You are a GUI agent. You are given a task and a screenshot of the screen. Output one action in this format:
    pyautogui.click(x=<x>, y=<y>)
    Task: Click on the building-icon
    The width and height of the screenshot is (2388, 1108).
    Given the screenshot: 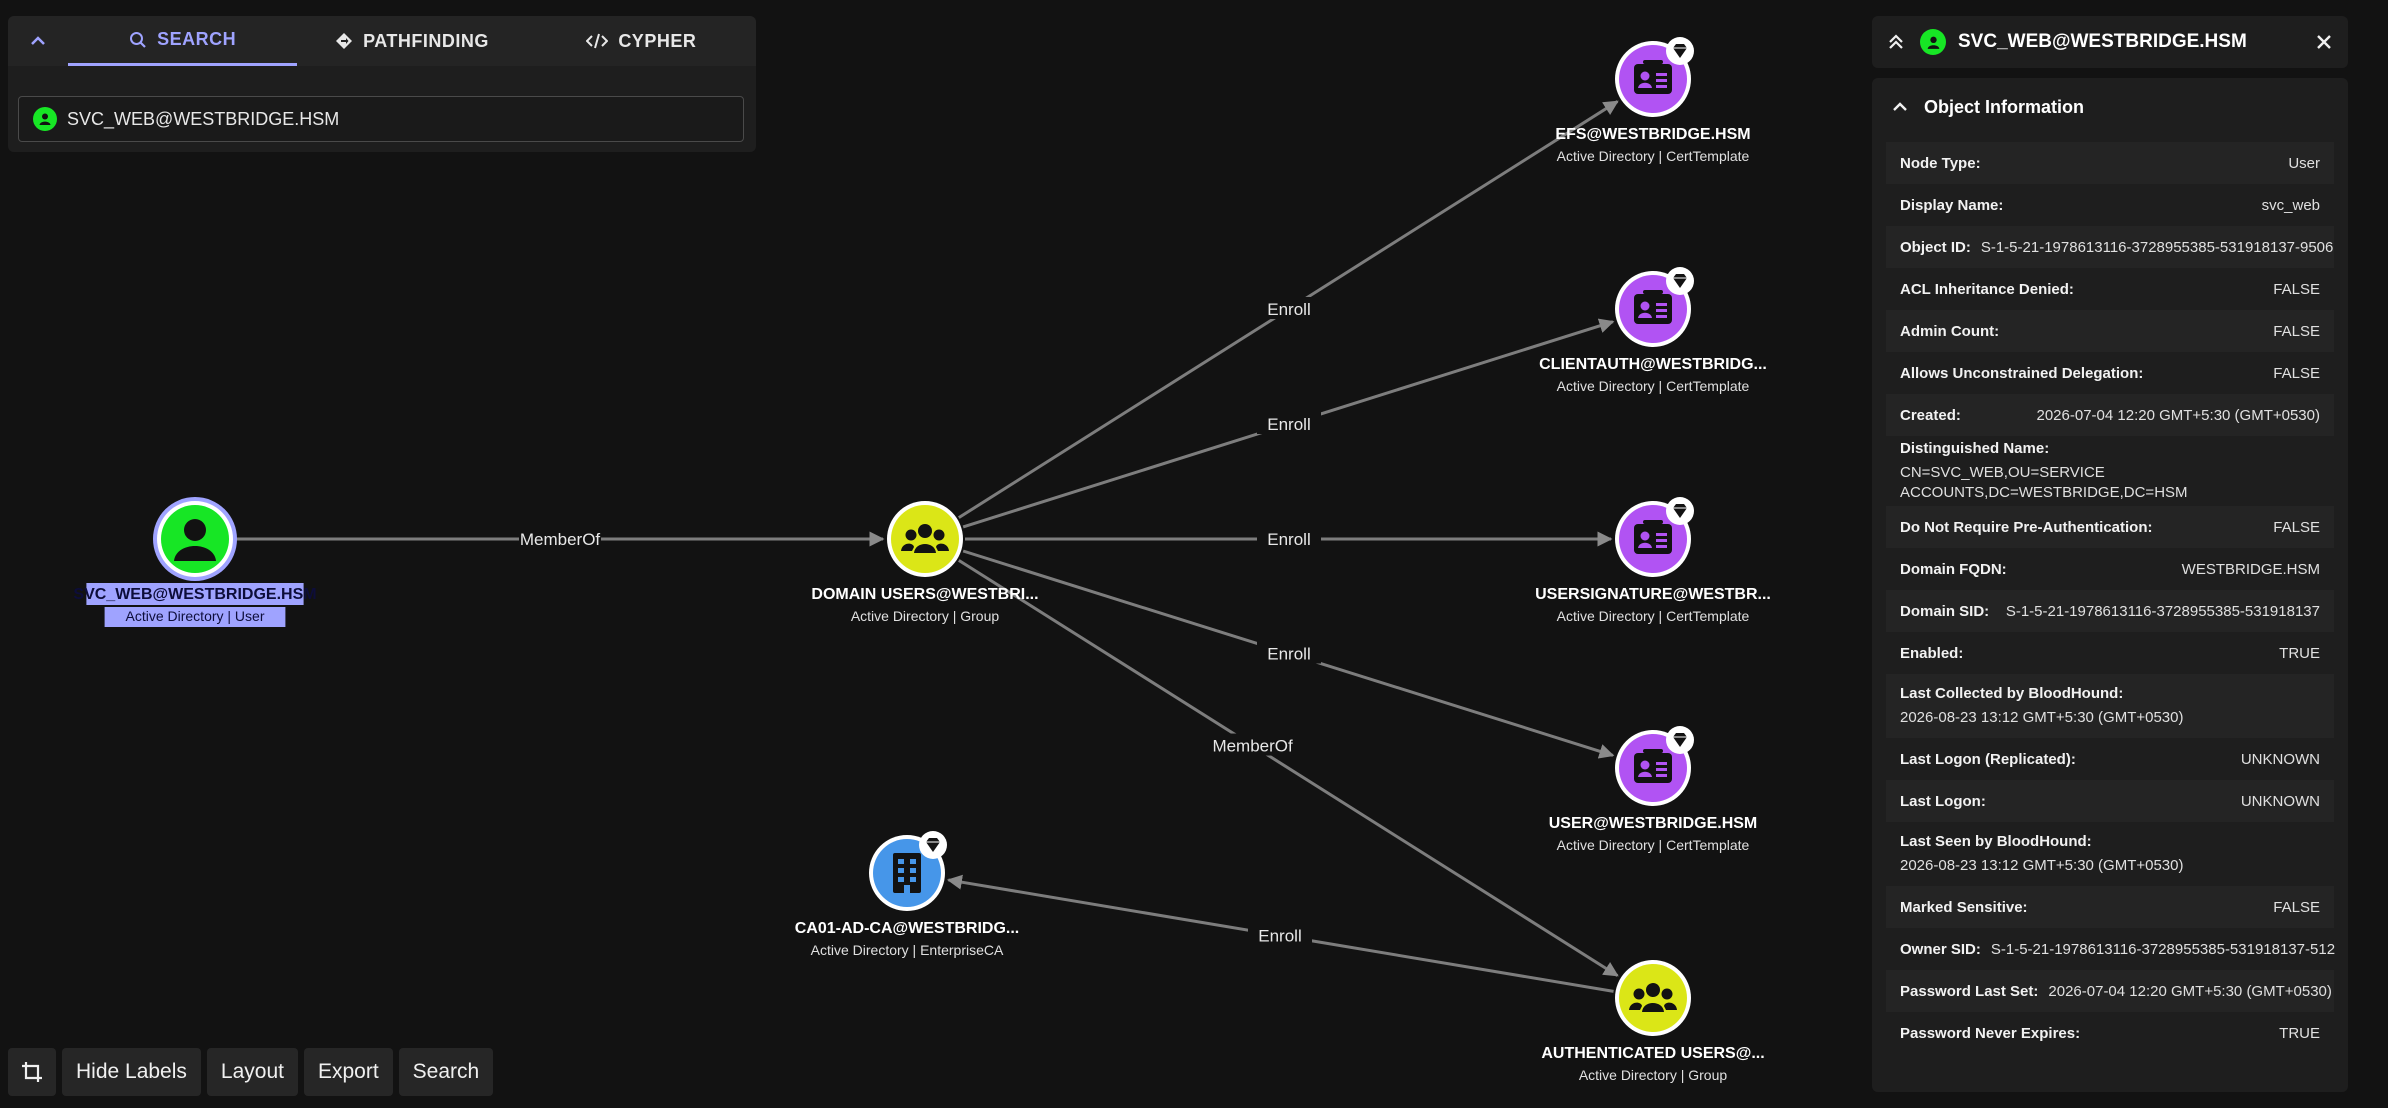 What is the action you would take?
    pyautogui.click(x=907, y=873)
    